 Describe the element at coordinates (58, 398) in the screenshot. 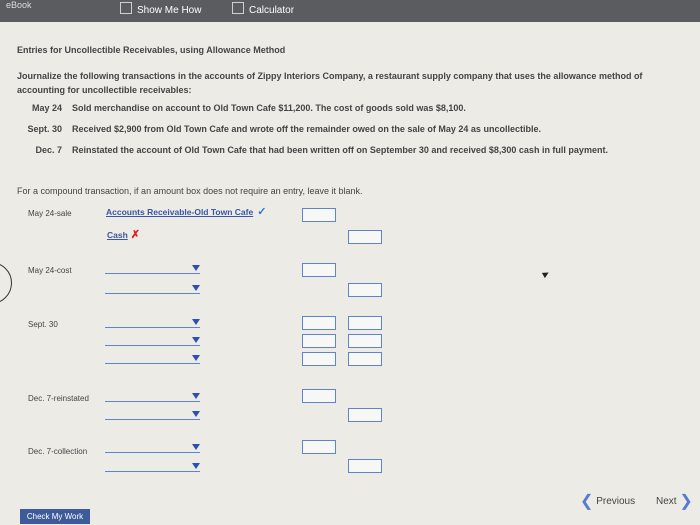

I see `entry-label-dec7-reinstated: Dec. 7-reinstated` at that location.